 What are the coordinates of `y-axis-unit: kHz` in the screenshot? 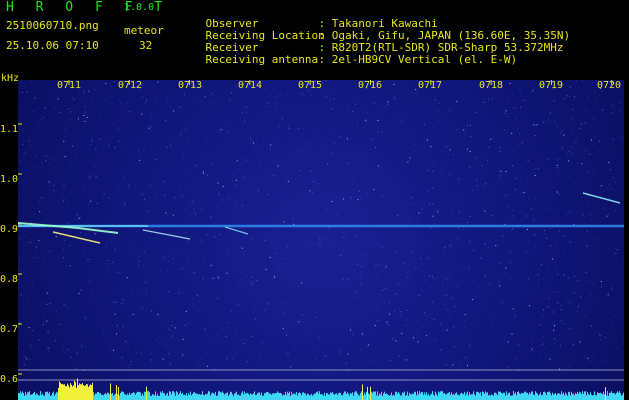 It's located at (10, 78).